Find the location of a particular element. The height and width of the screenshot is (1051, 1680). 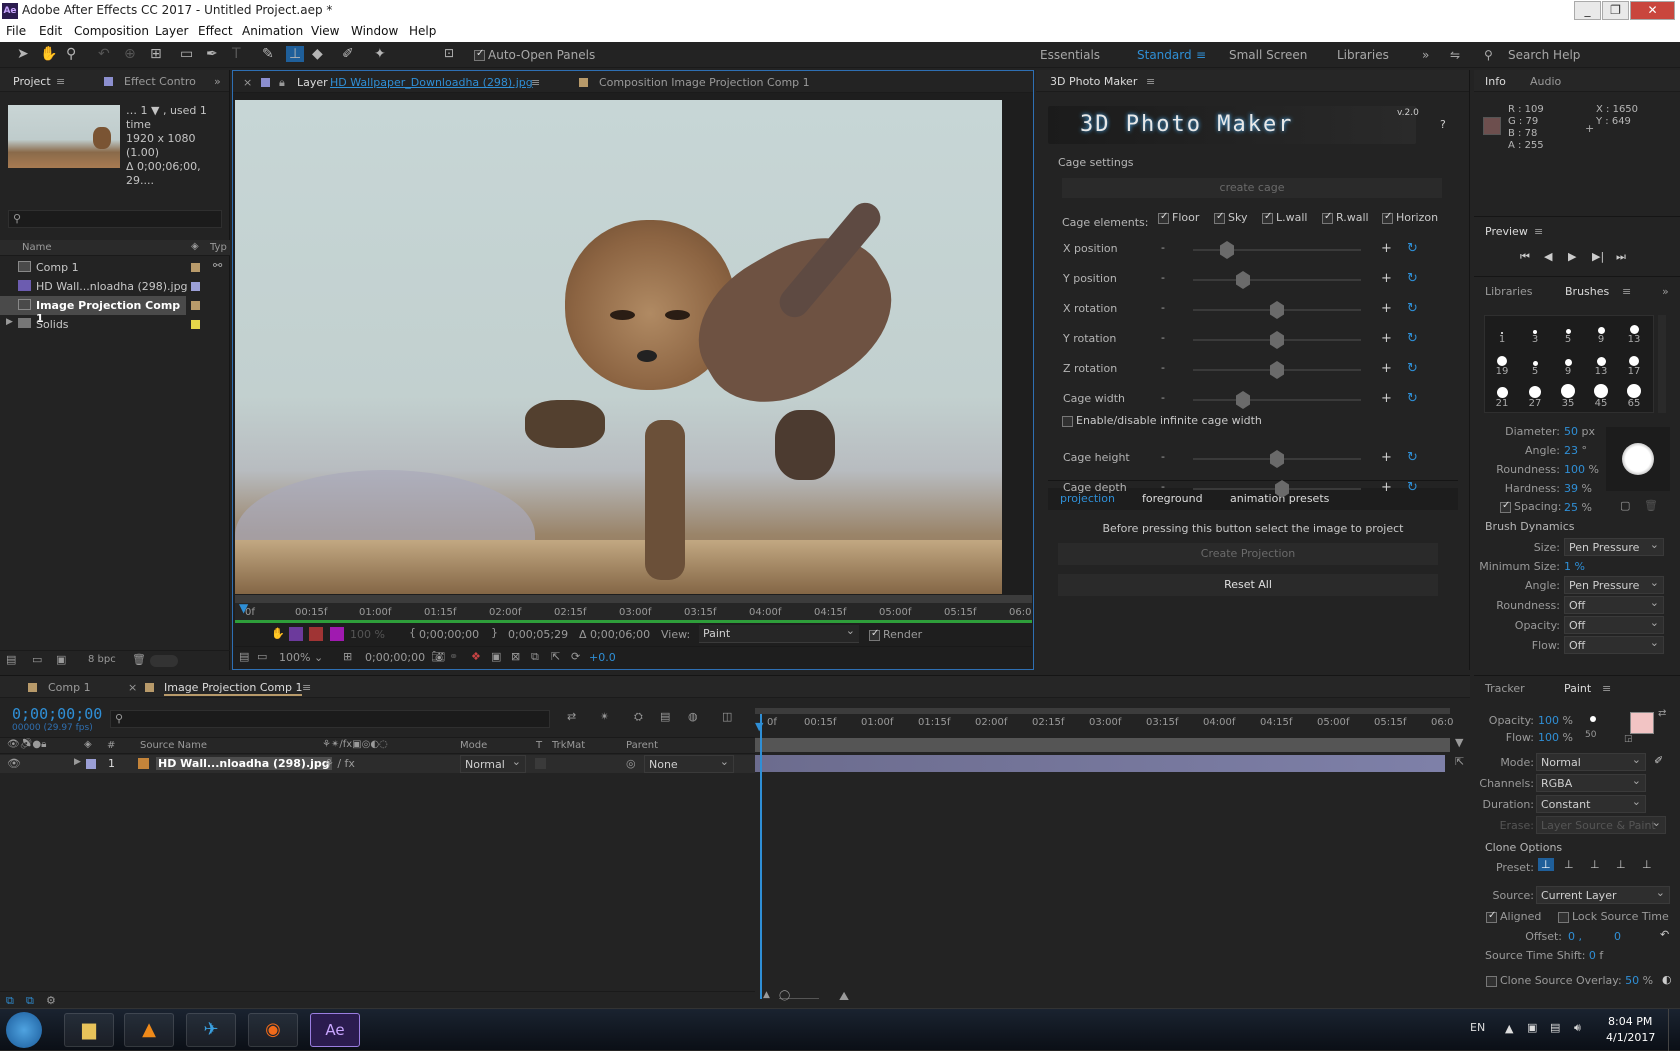

menu-layer: Layer is located at coordinates (171, 31).